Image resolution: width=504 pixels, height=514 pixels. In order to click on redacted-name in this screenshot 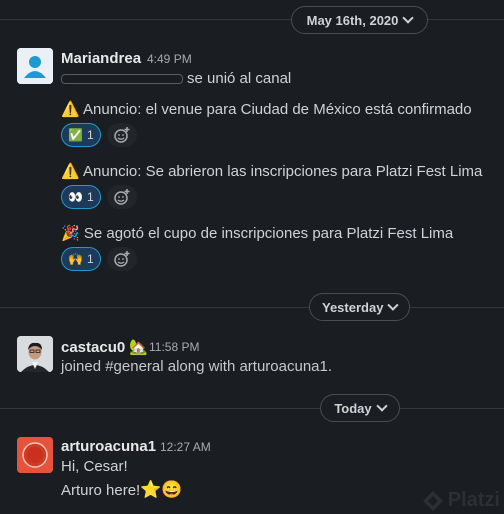, I will do `click(122, 79)`.